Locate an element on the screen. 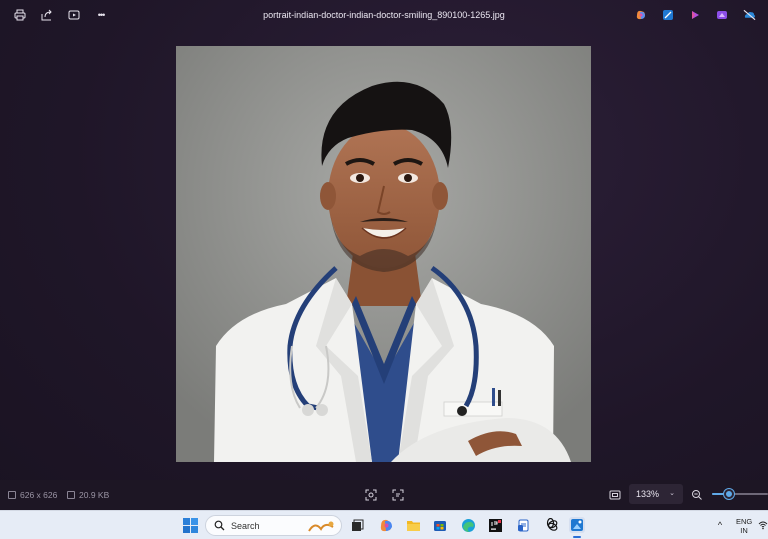 Image resolution: width=768 pixels, height=539 pixels. filesize-info: 20.9 KB is located at coordinates (88, 495).